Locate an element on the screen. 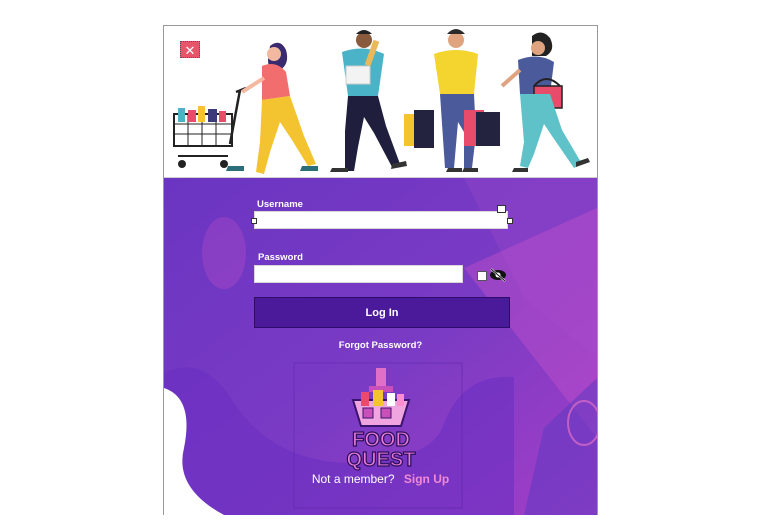  eye-slash-icon is located at coordinates (498, 275).